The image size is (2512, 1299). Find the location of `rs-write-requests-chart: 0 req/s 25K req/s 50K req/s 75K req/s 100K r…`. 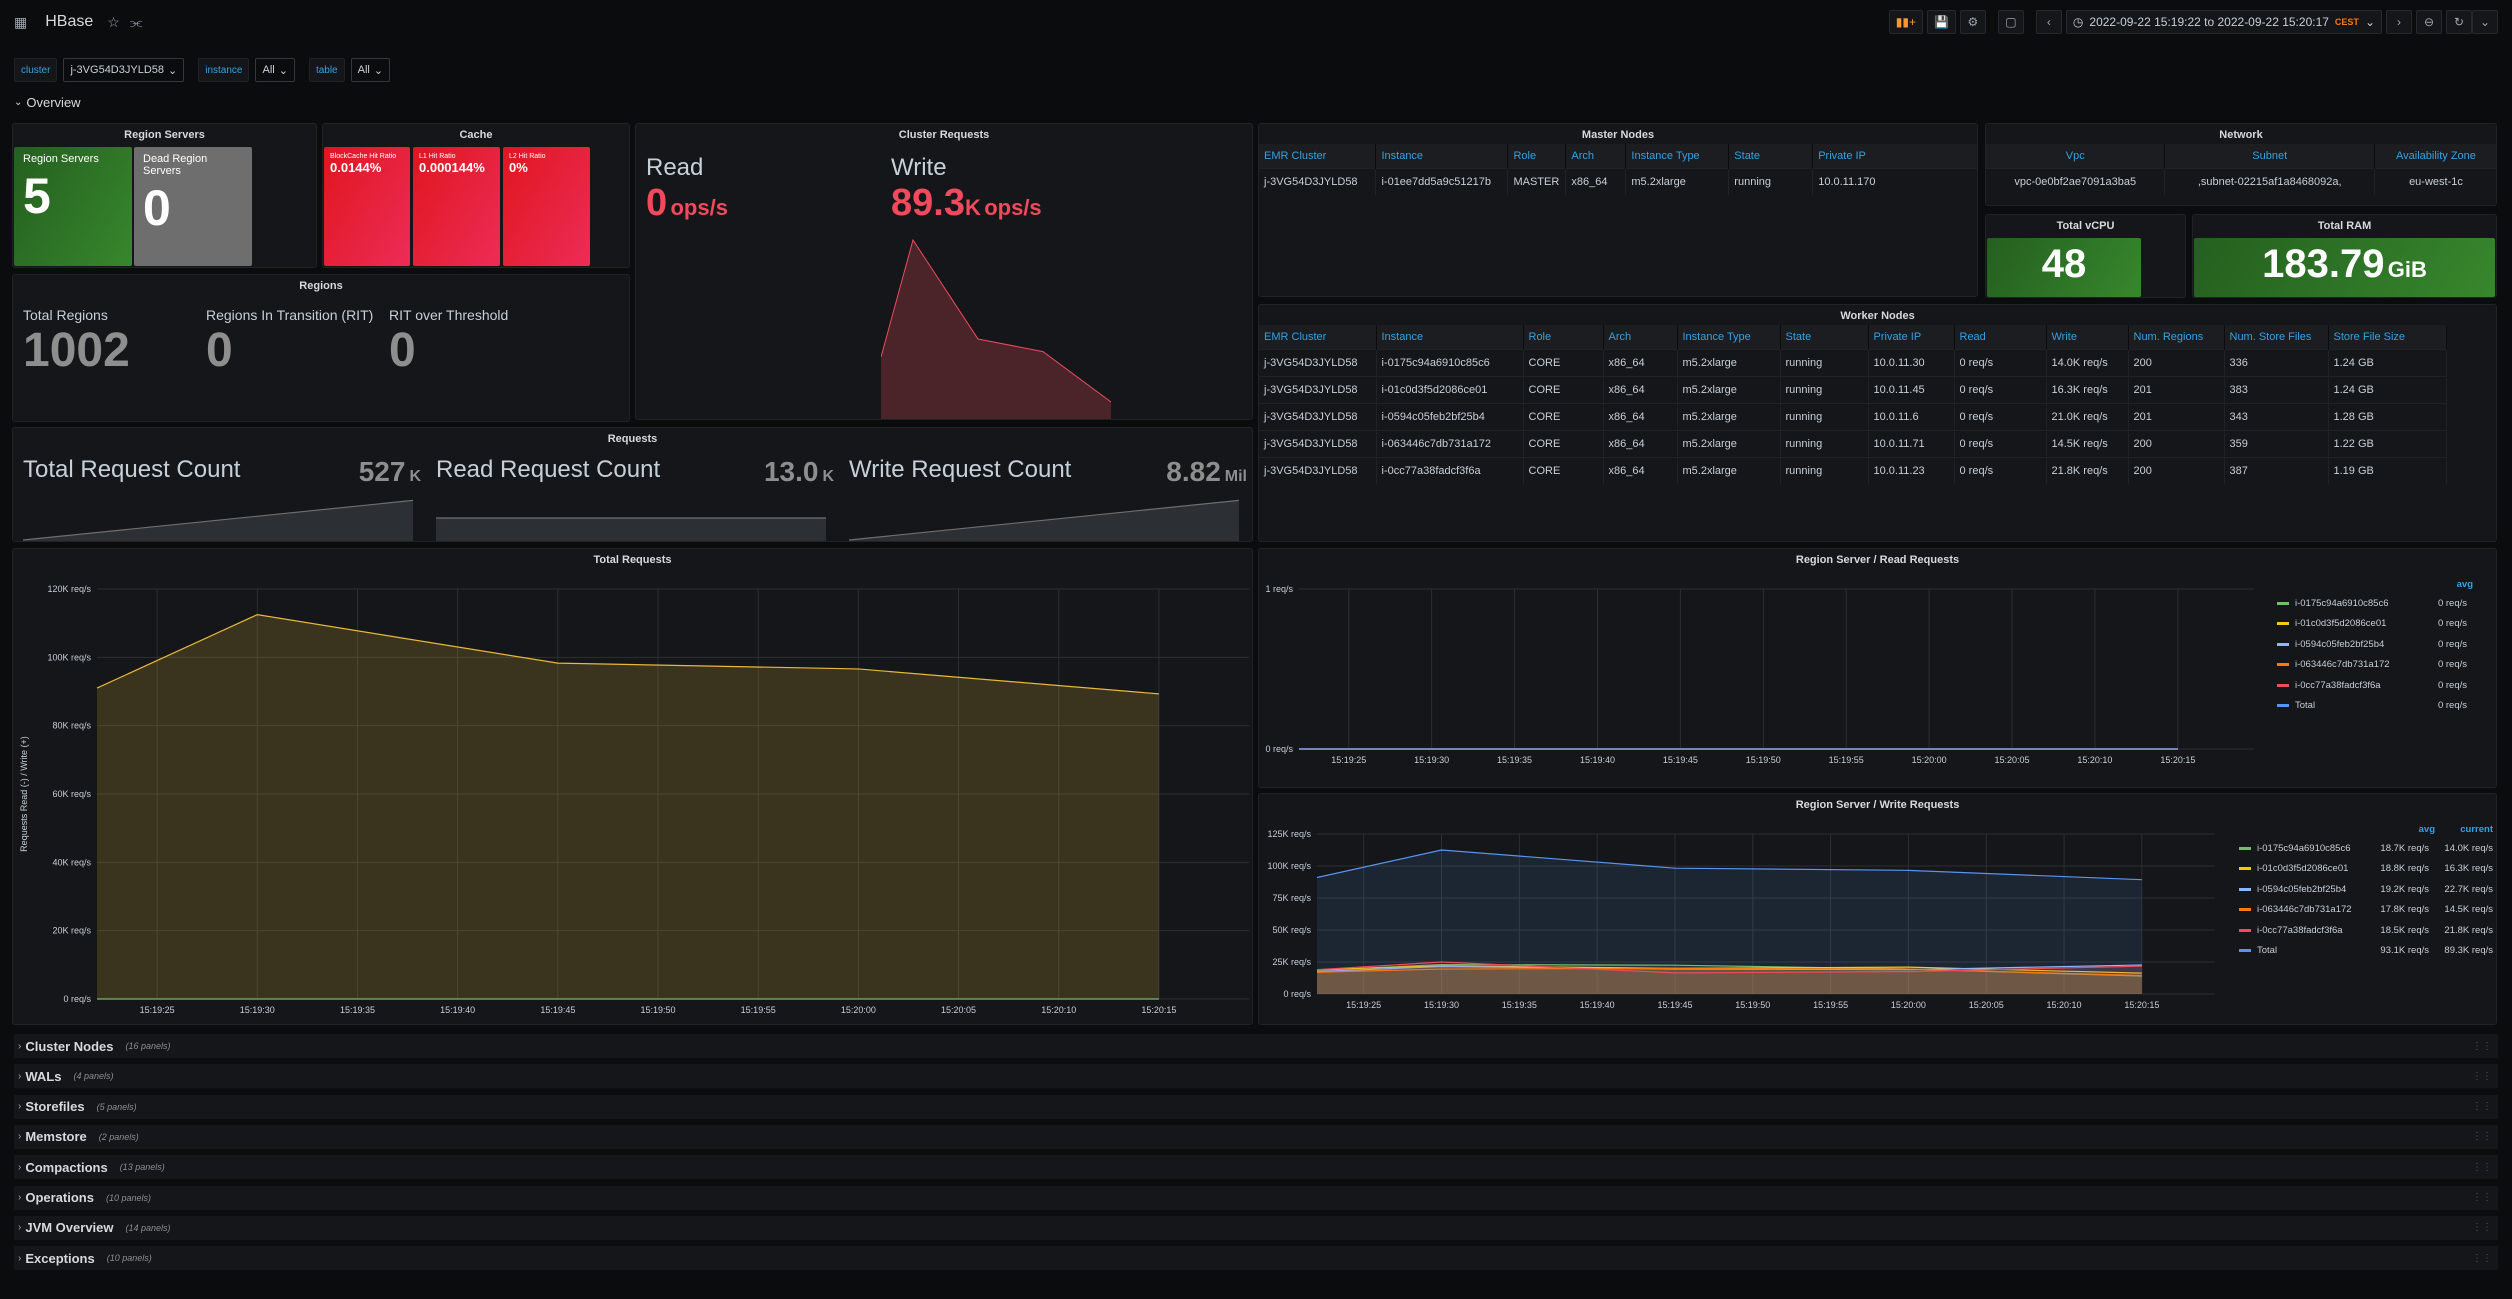

rs-write-requests-chart: 0 req/s 25K req/s 50K req/s 75K req/s 100K r… is located at coordinates (1739, 919).